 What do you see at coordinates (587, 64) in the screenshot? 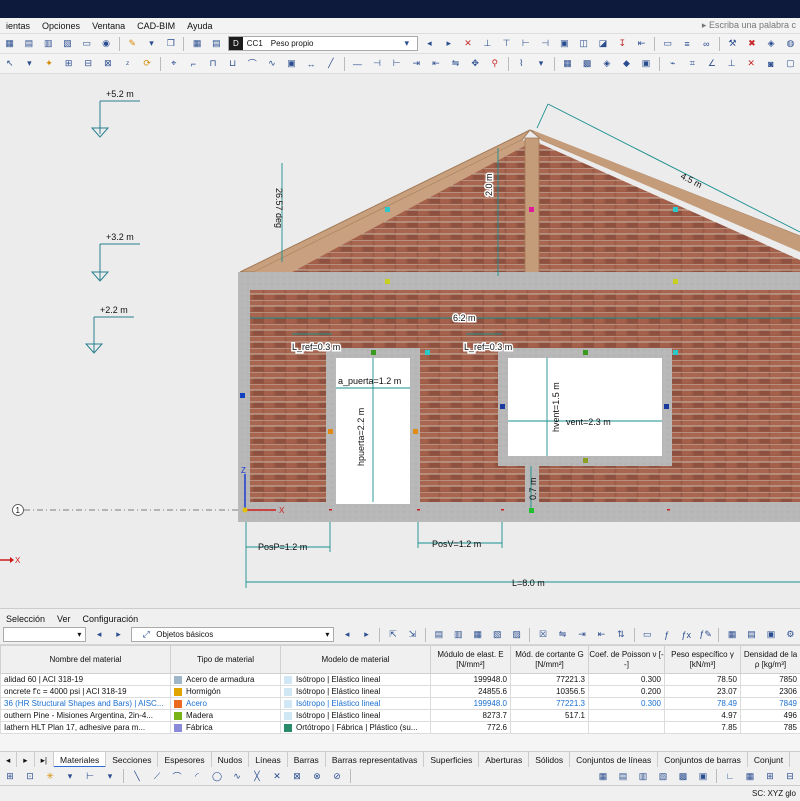
I see `view-mesh-icon: ▩` at bounding box center [587, 64].